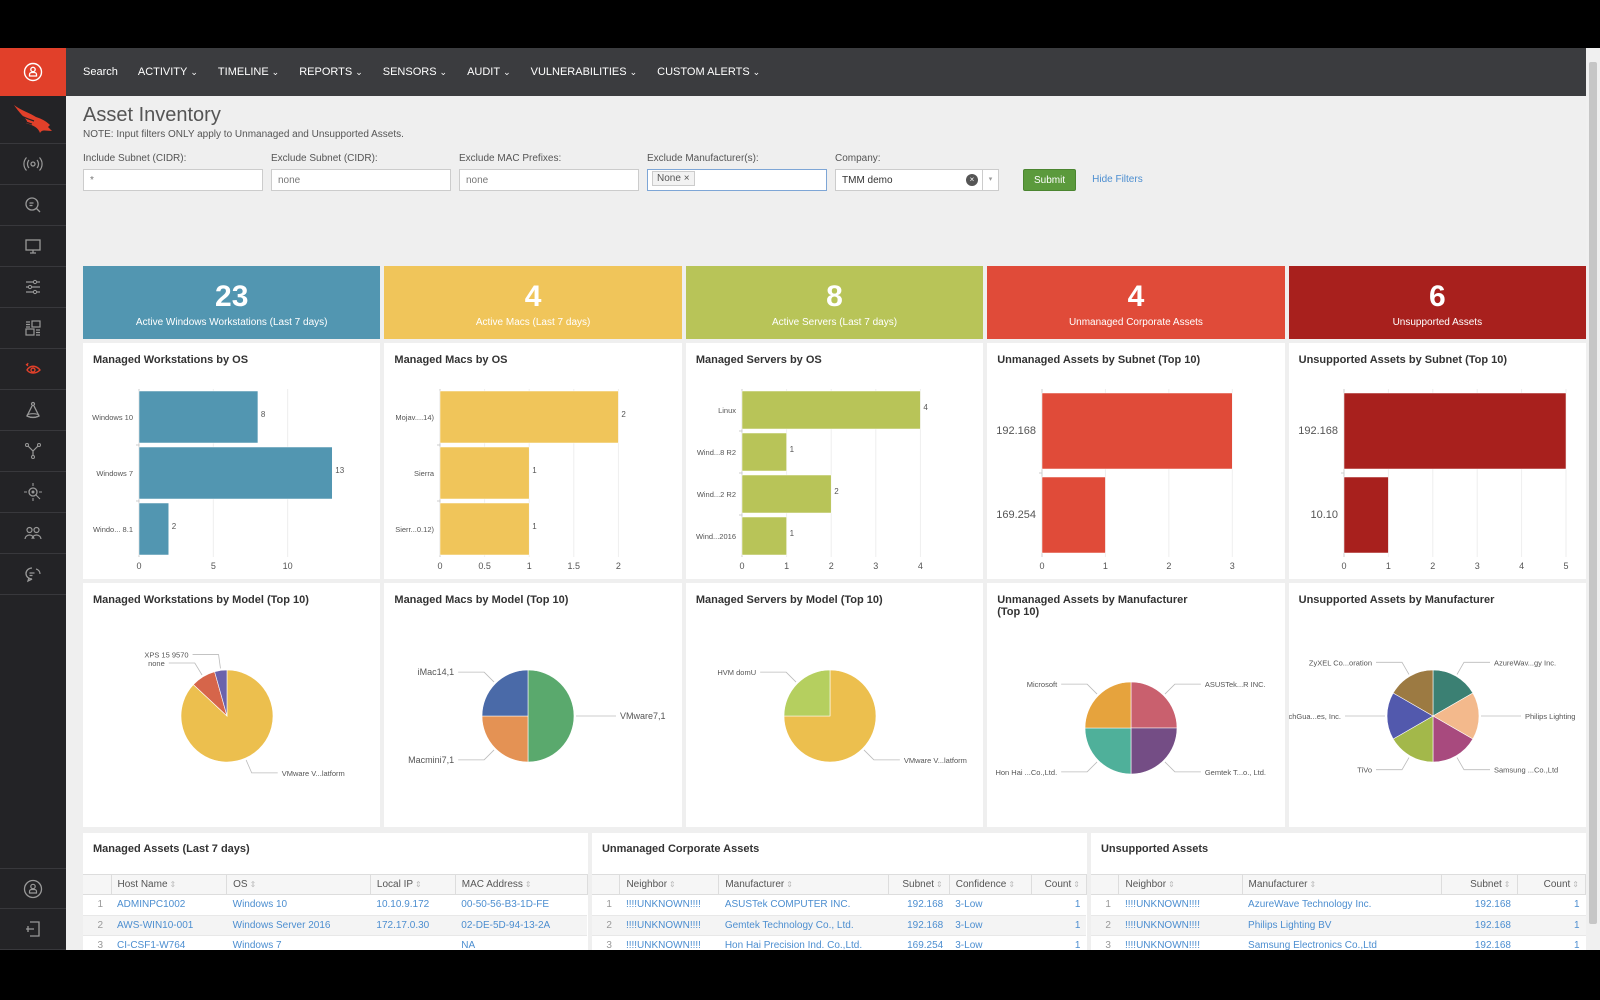  What do you see at coordinates (521, 884) in the screenshot?
I see `column-header: MAC Address ⇕` at bounding box center [521, 884].